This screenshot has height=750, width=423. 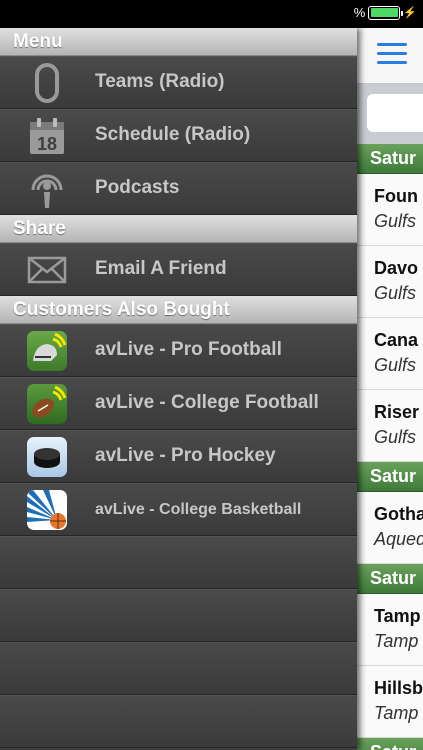 I want to click on menu-item-pro-football: avLive - Pro Football, so click(x=178, y=350).